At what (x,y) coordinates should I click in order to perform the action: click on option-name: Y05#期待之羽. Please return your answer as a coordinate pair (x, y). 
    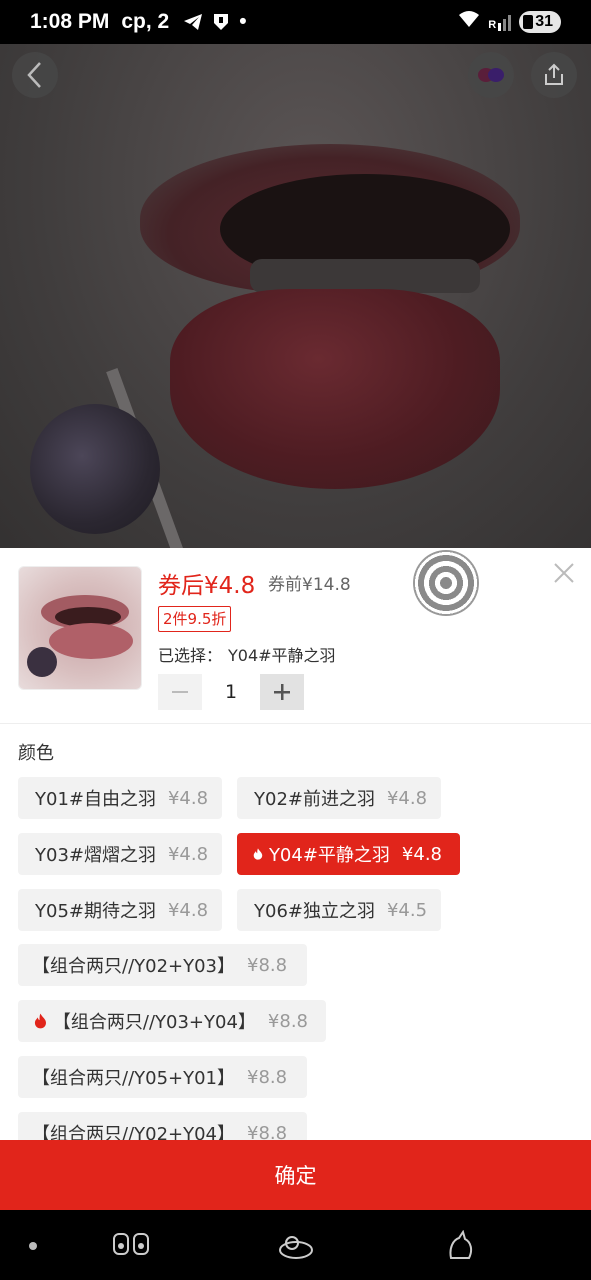
    Looking at the image, I should click on (95, 911).